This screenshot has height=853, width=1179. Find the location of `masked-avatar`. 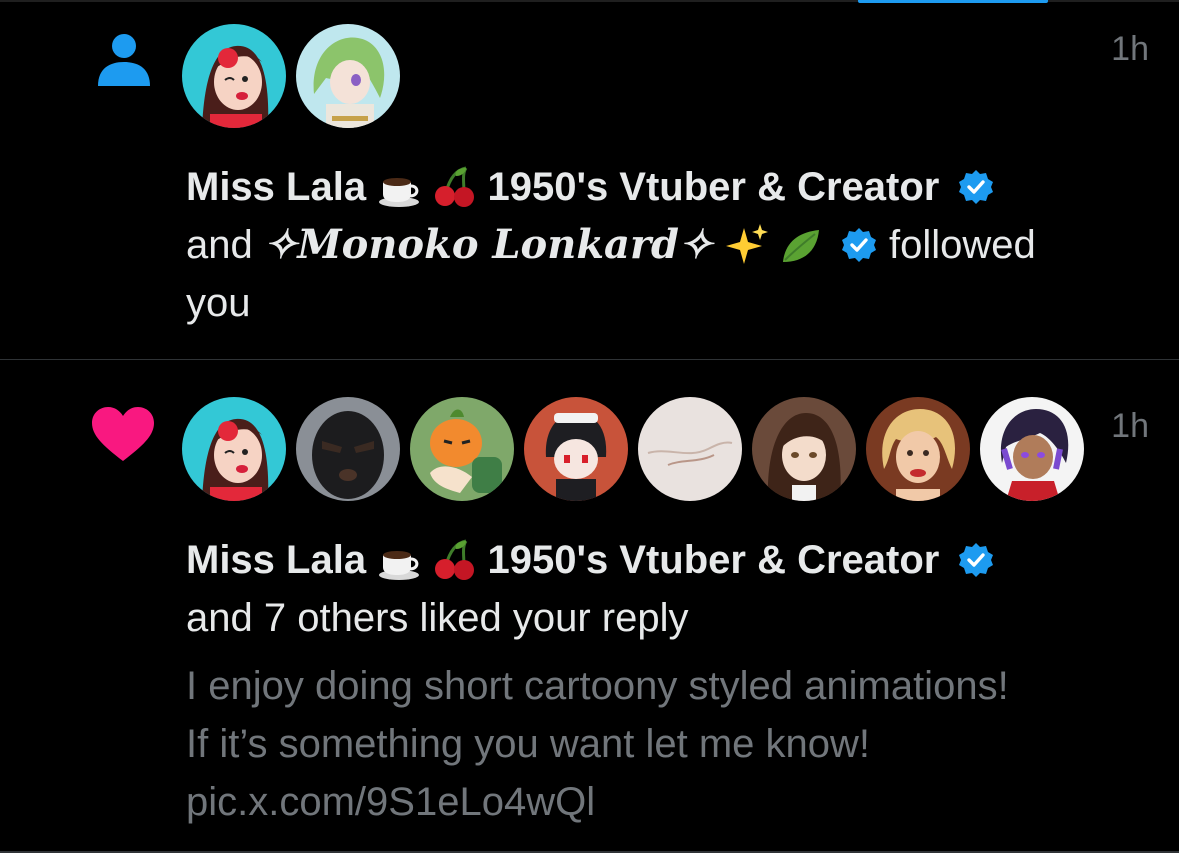

masked-avatar is located at coordinates (348, 449).